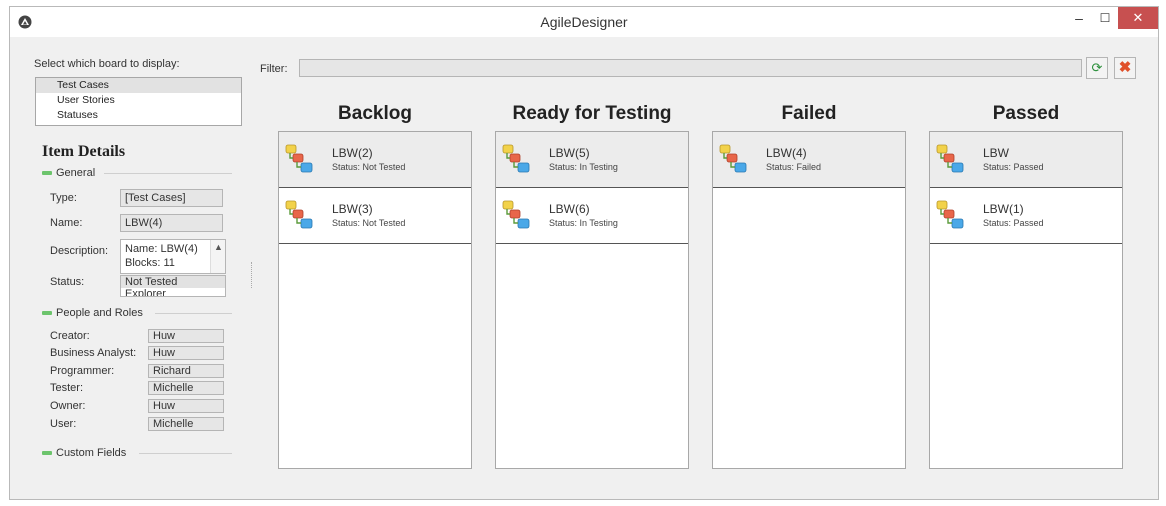 The image size is (1166, 506). What do you see at coordinates (352, 209) in the screenshot?
I see `card-name: LBW(3)` at bounding box center [352, 209].